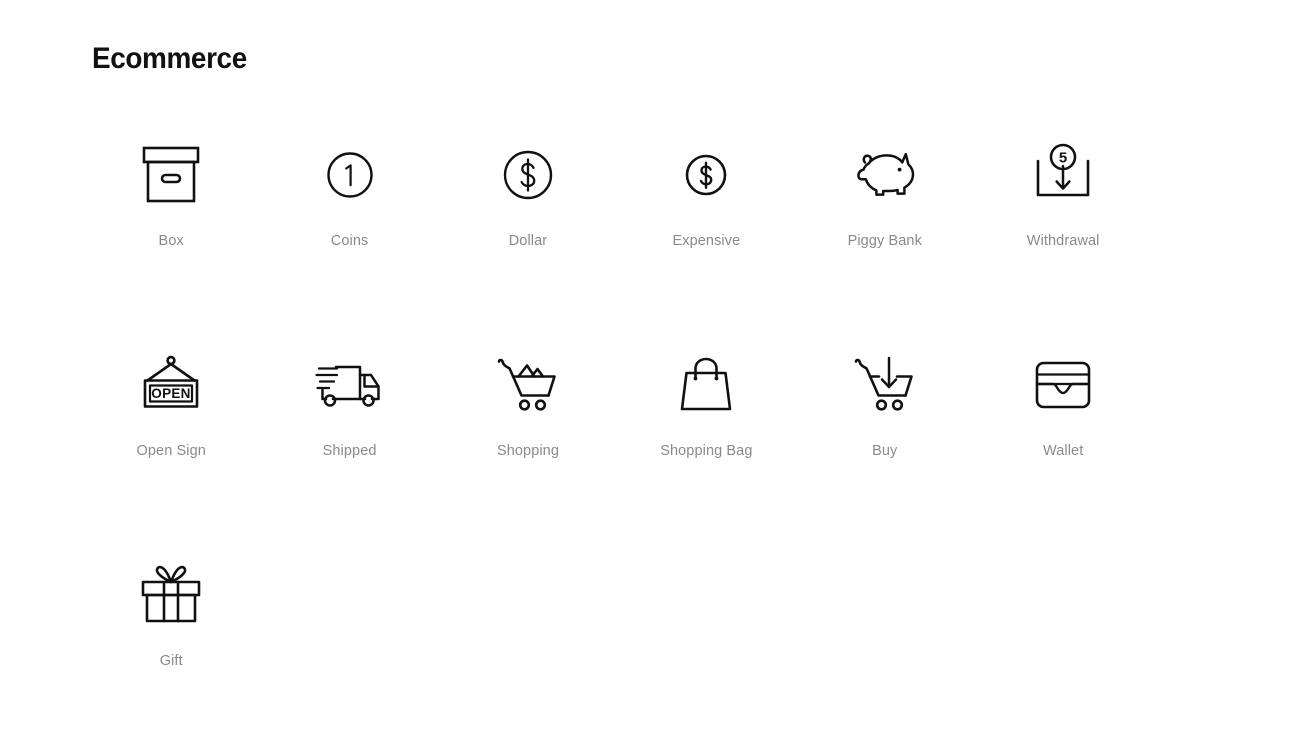 Image resolution: width=1303 pixels, height=755 pixels. What do you see at coordinates (170, 393) in the screenshot?
I see `open-sign-text: OPEN` at bounding box center [170, 393].